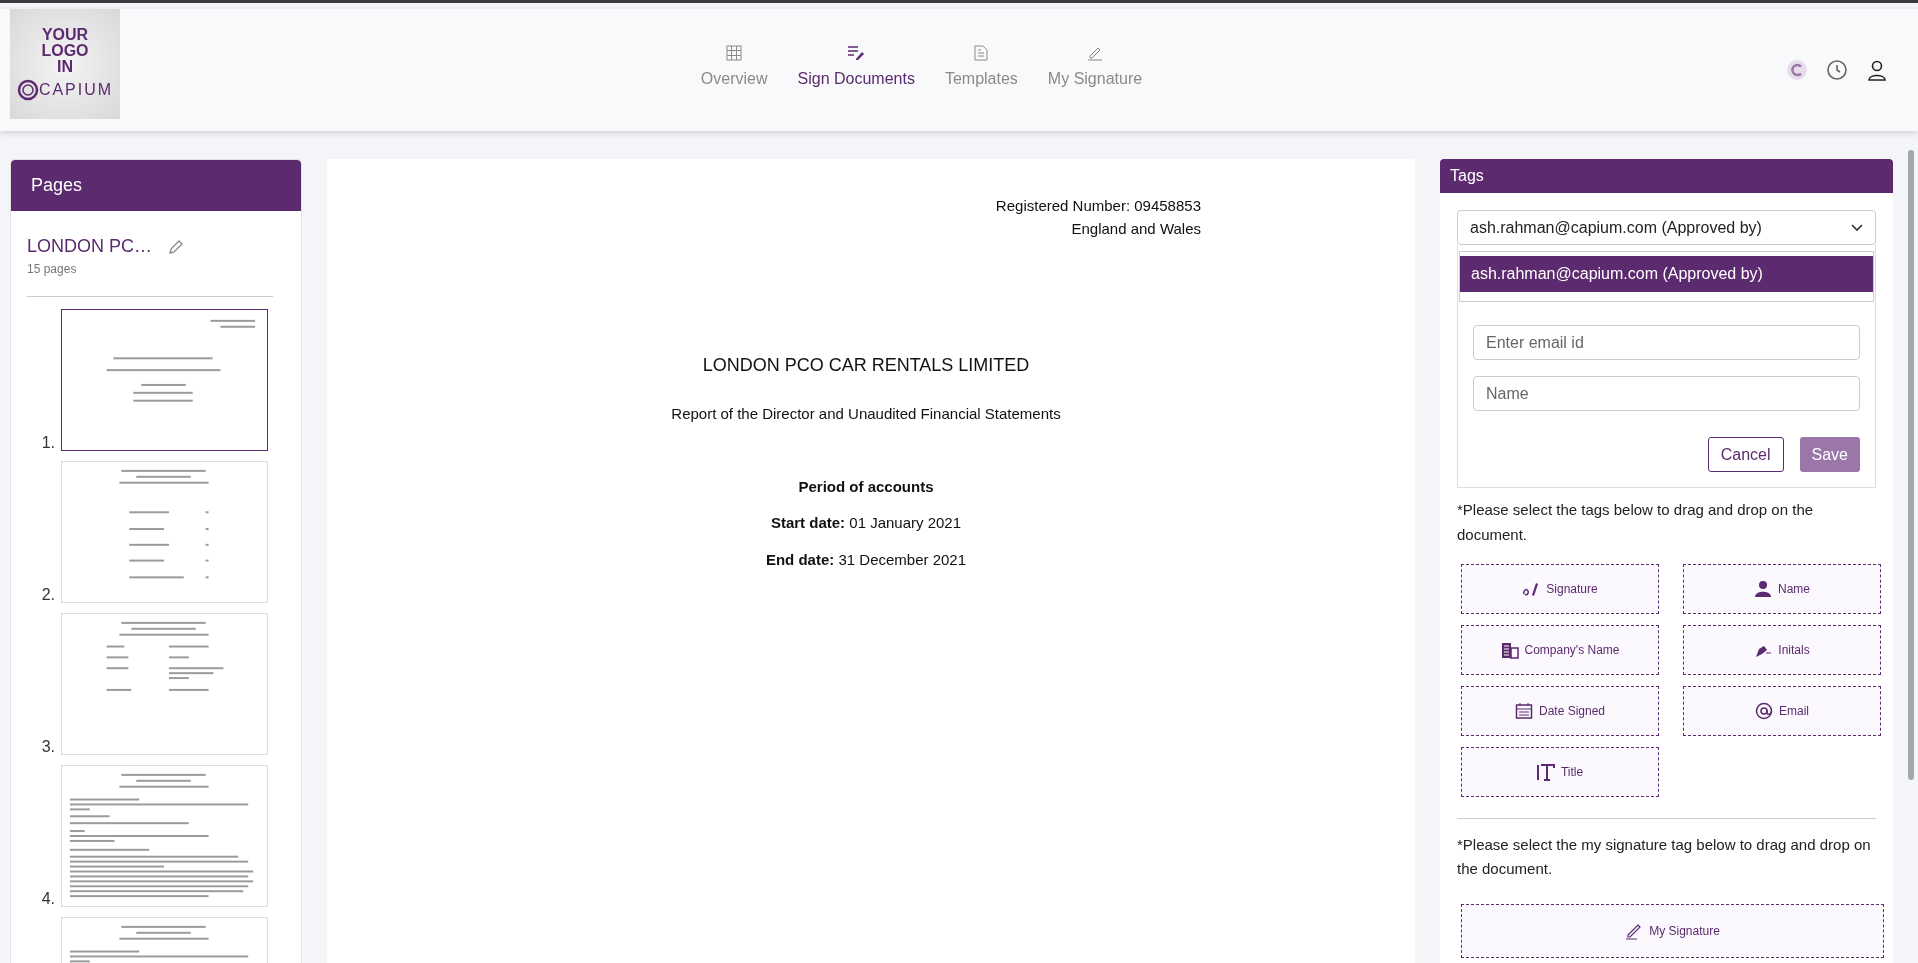  I want to click on page-count: 15 pages, so click(52, 269).